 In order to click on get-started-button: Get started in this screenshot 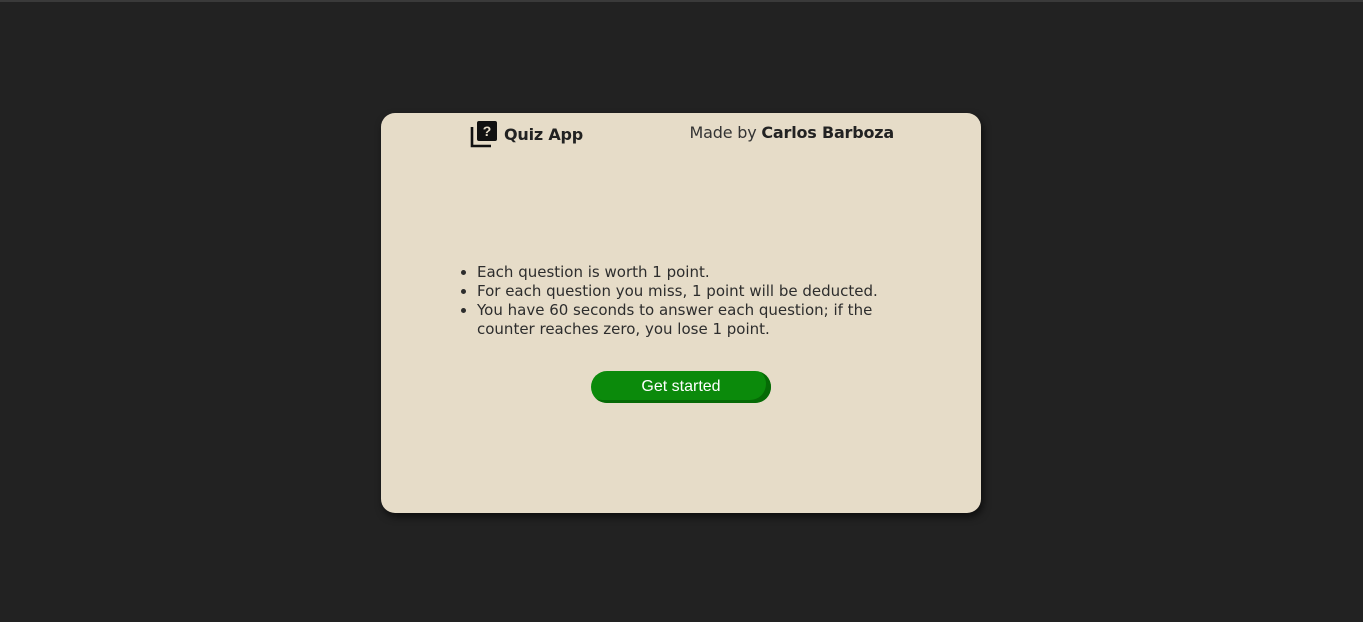, I will do `click(681, 387)`.